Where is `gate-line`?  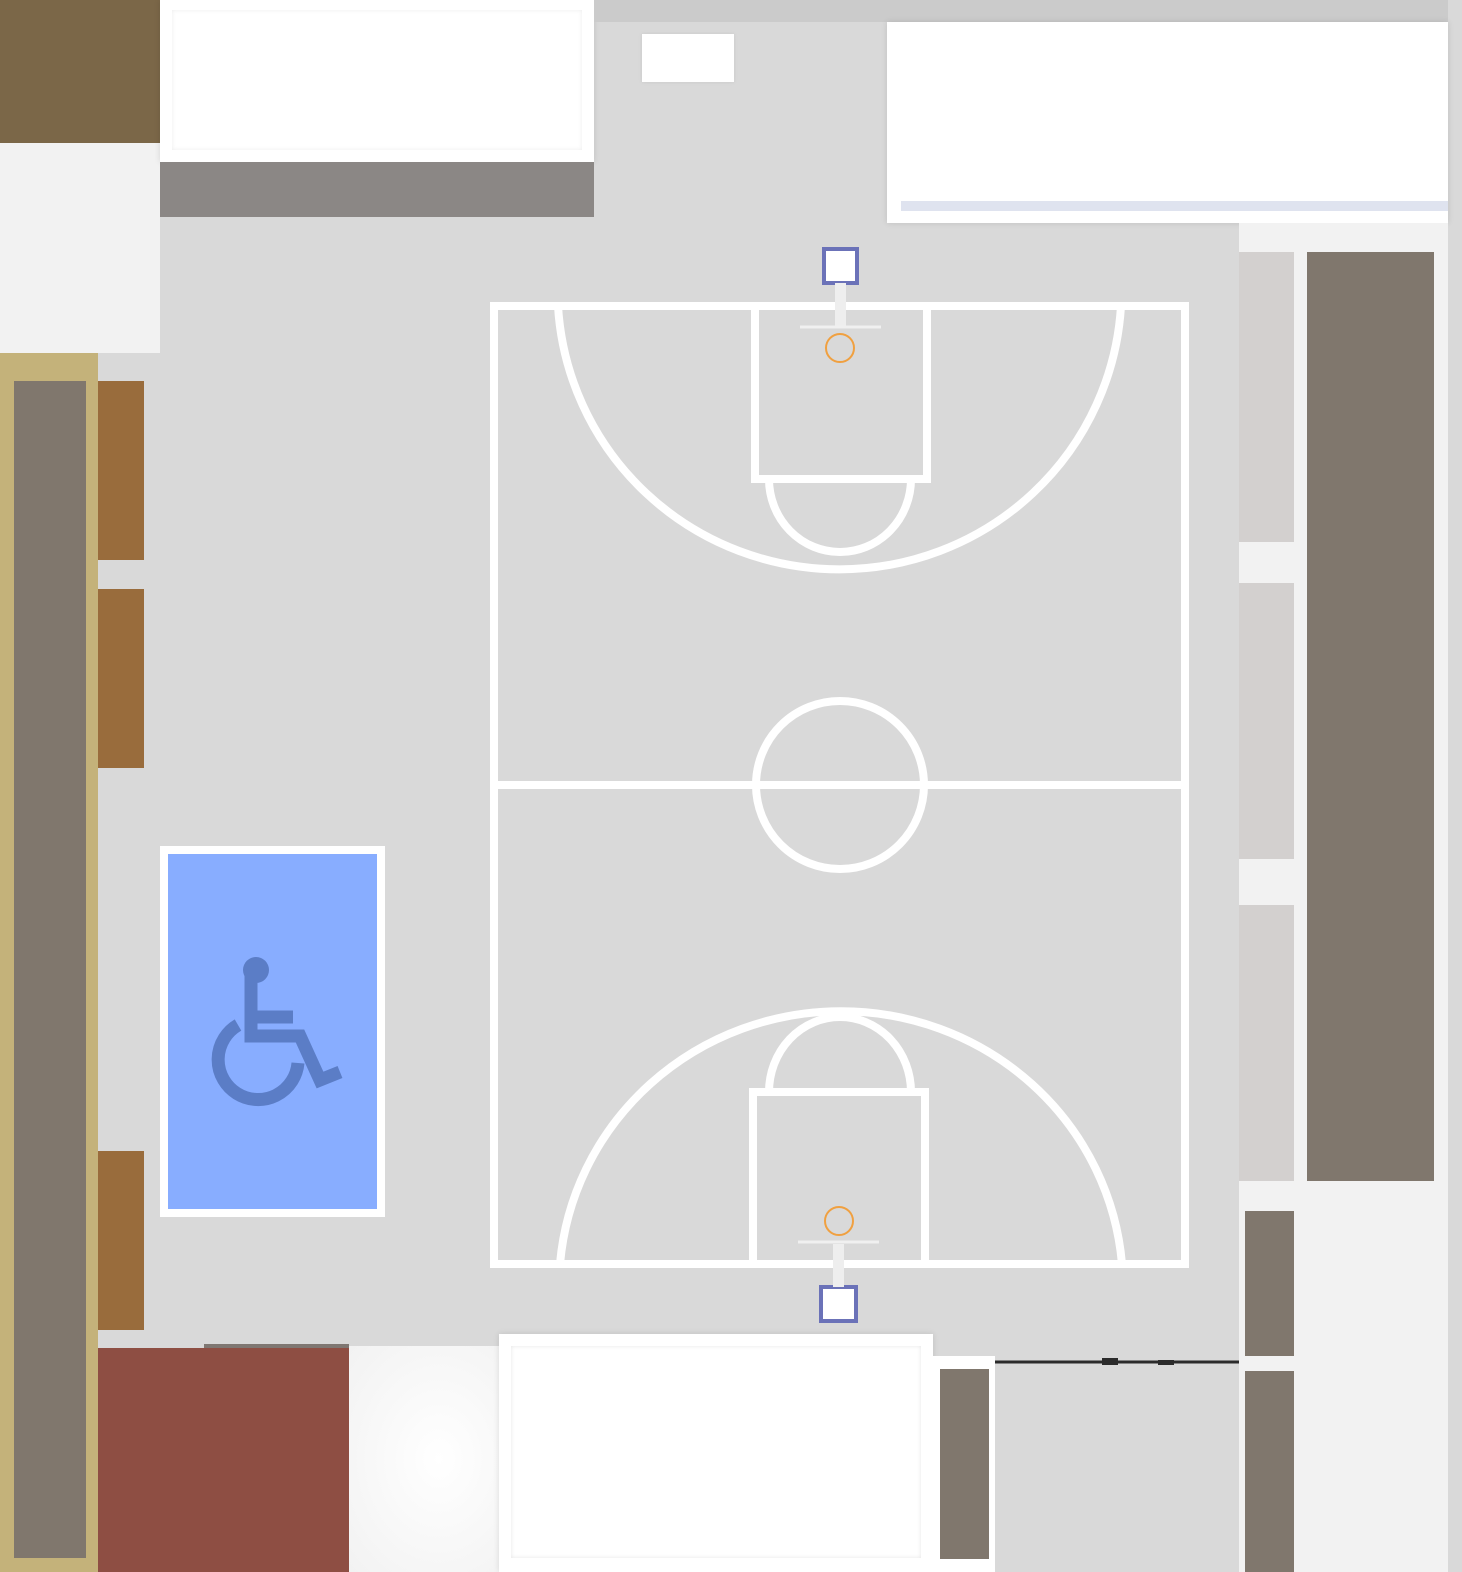 gate-line is located at coordinates (1117, 1361).